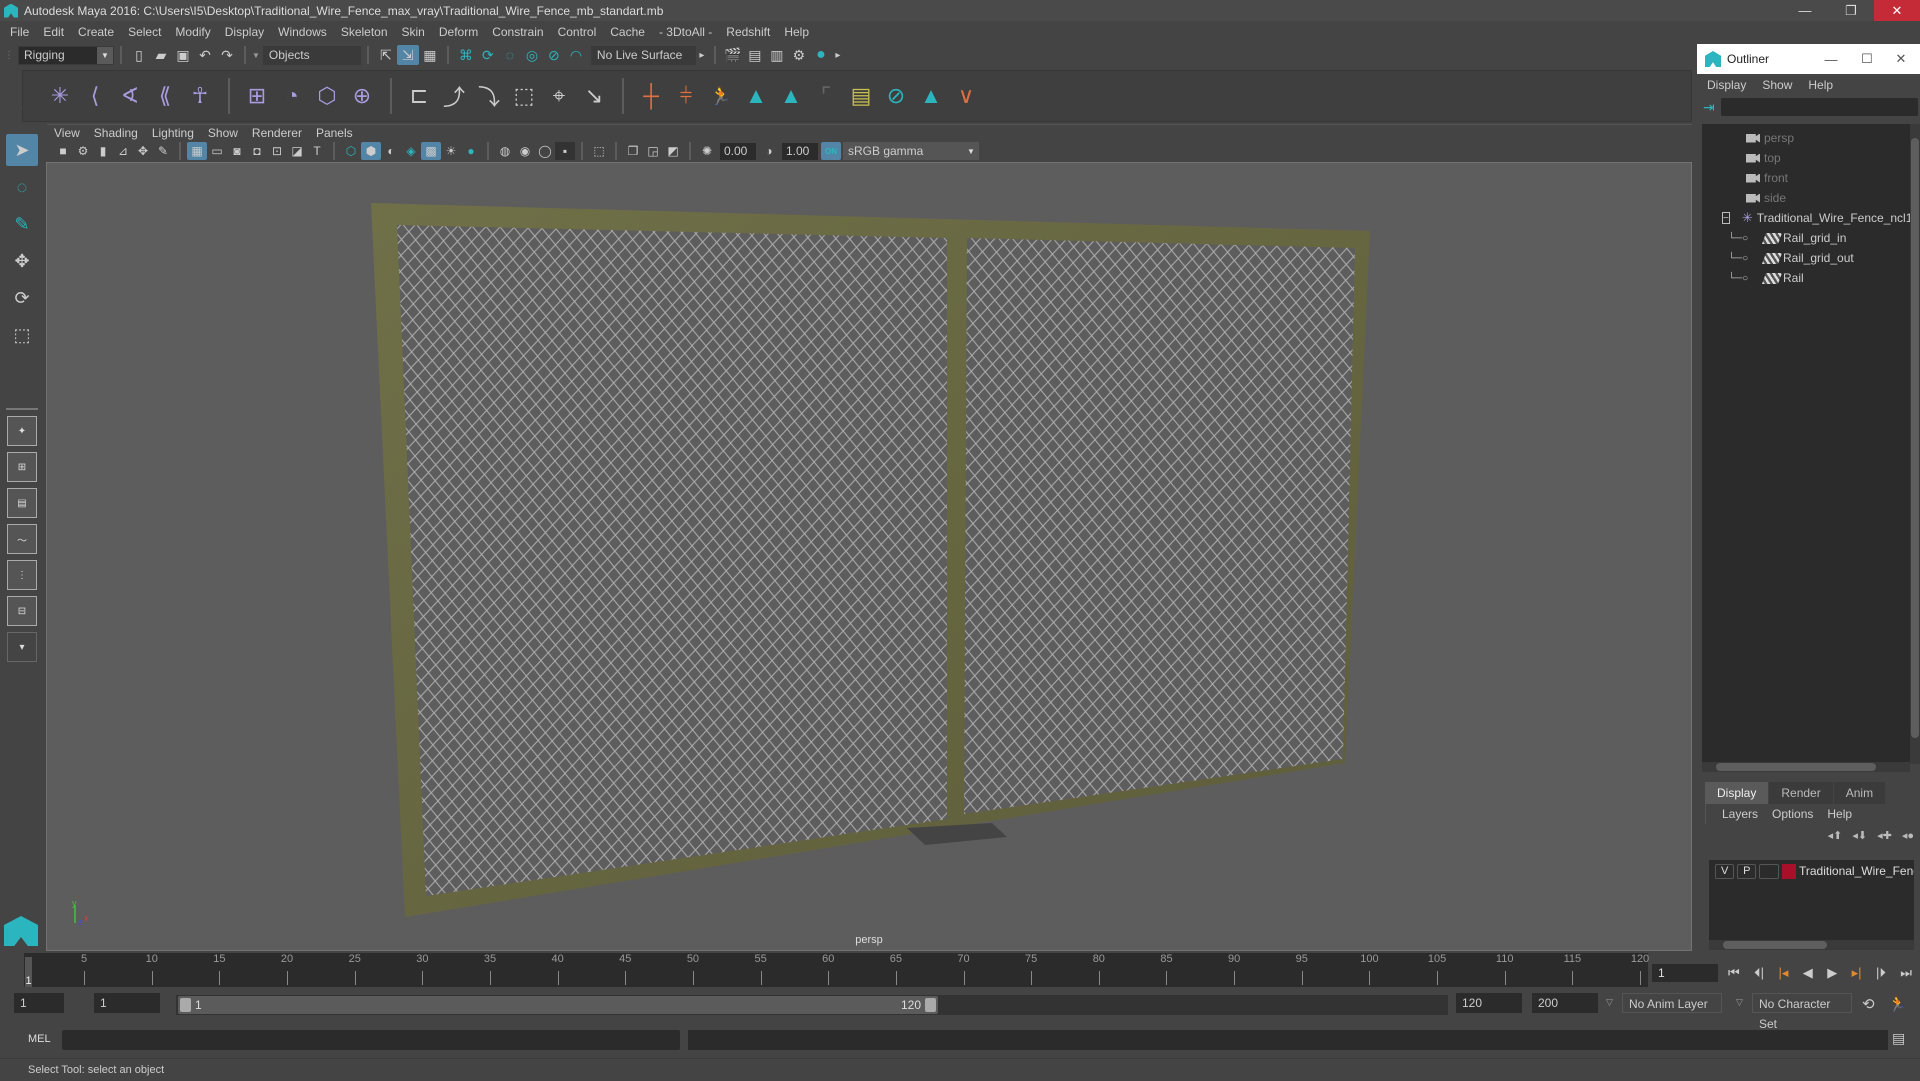  I want to click on playback-end-field: 120, so click(1489, 1003).